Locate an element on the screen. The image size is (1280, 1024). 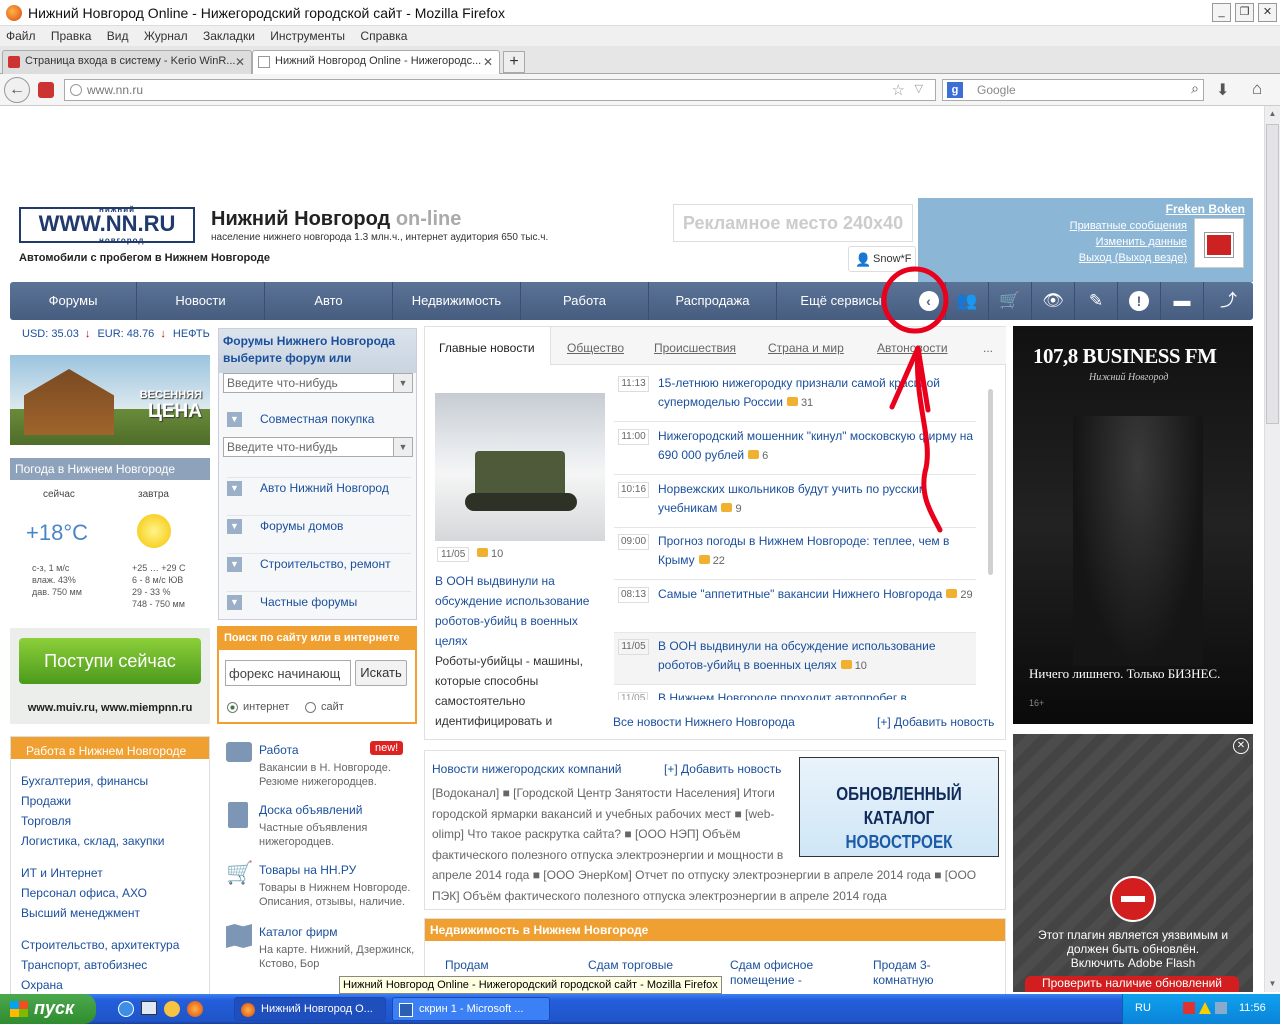
company-news-title: Новости нижегородских компаний is located at coordinates (527, 769).